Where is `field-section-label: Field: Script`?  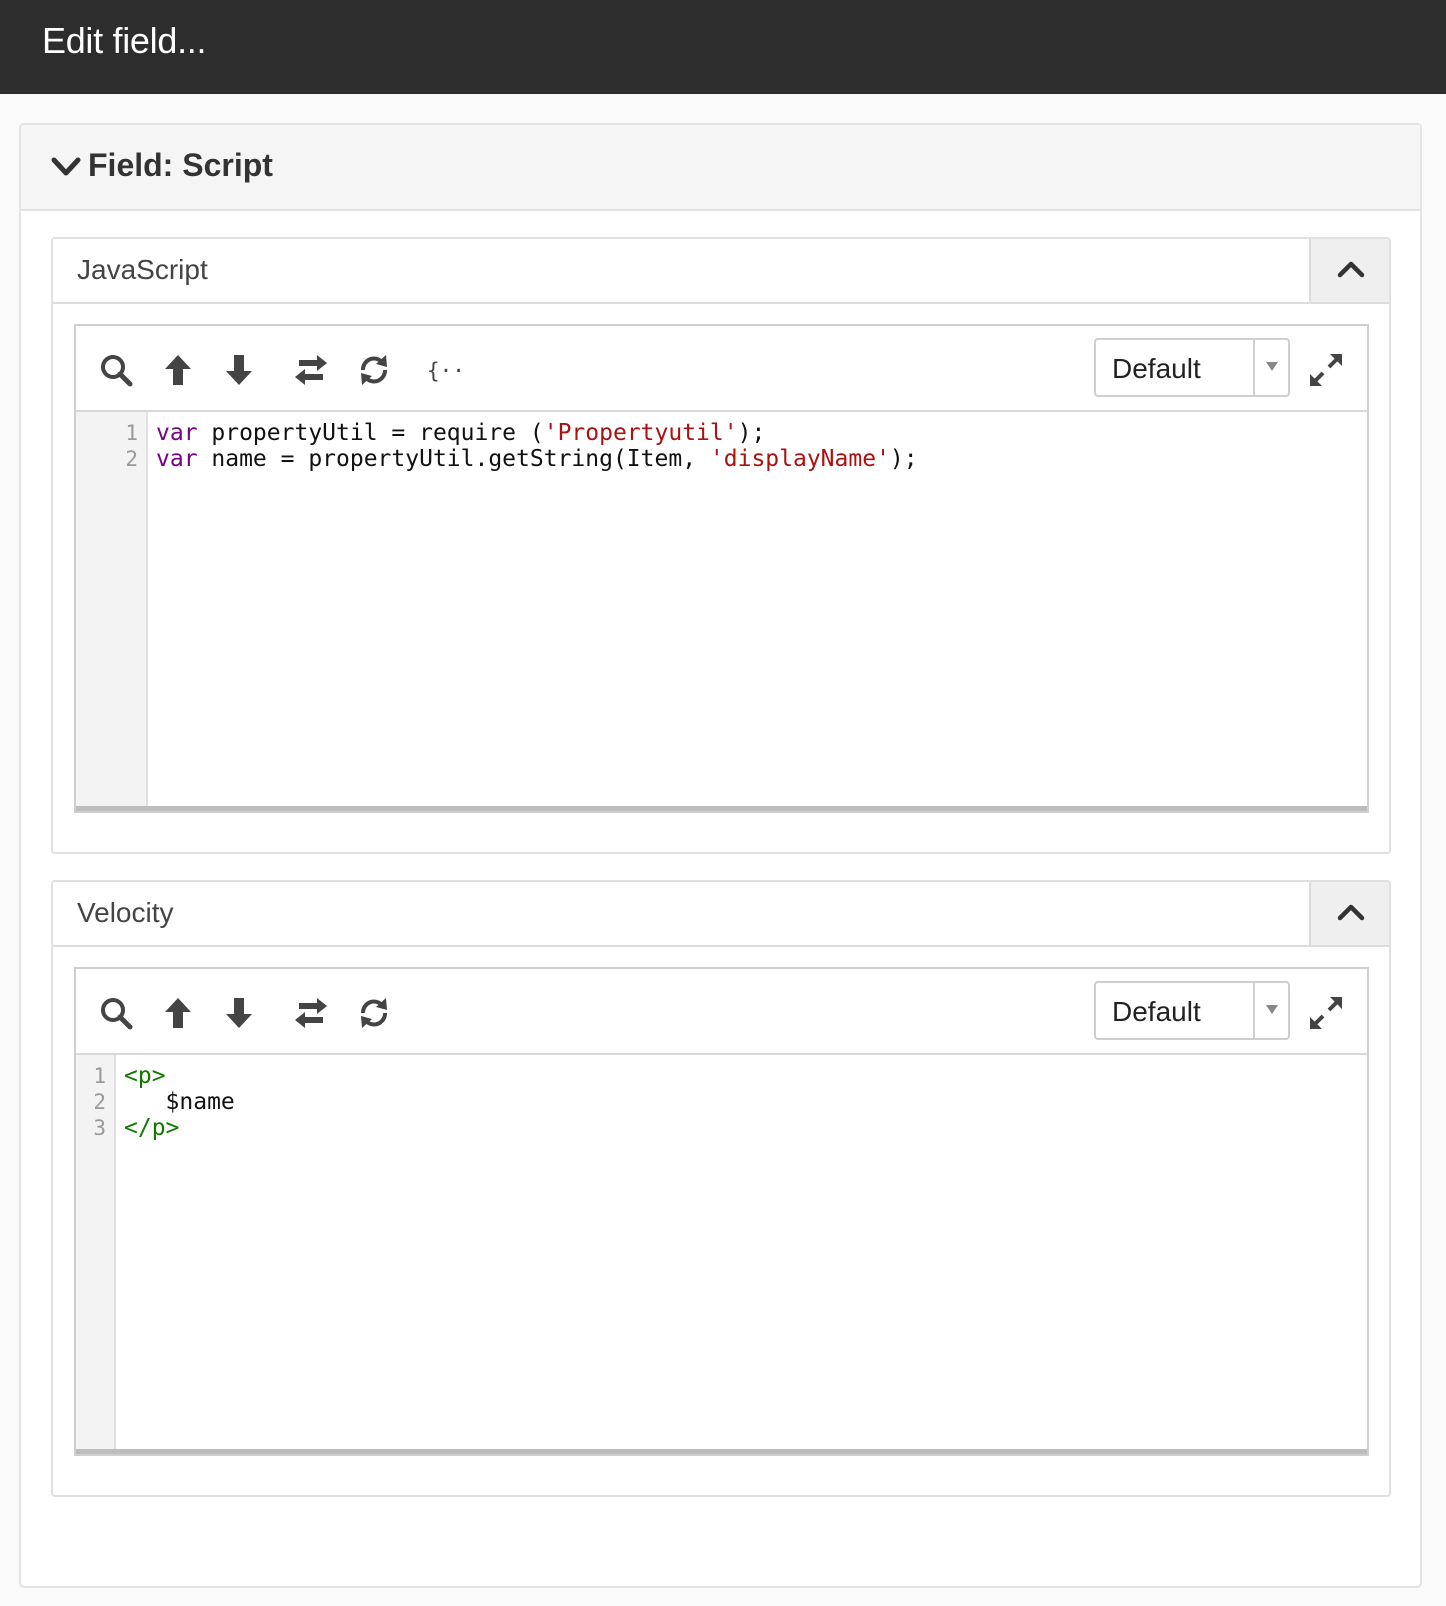
field-section-label: Field: Script is located at coordinates (180, 165).